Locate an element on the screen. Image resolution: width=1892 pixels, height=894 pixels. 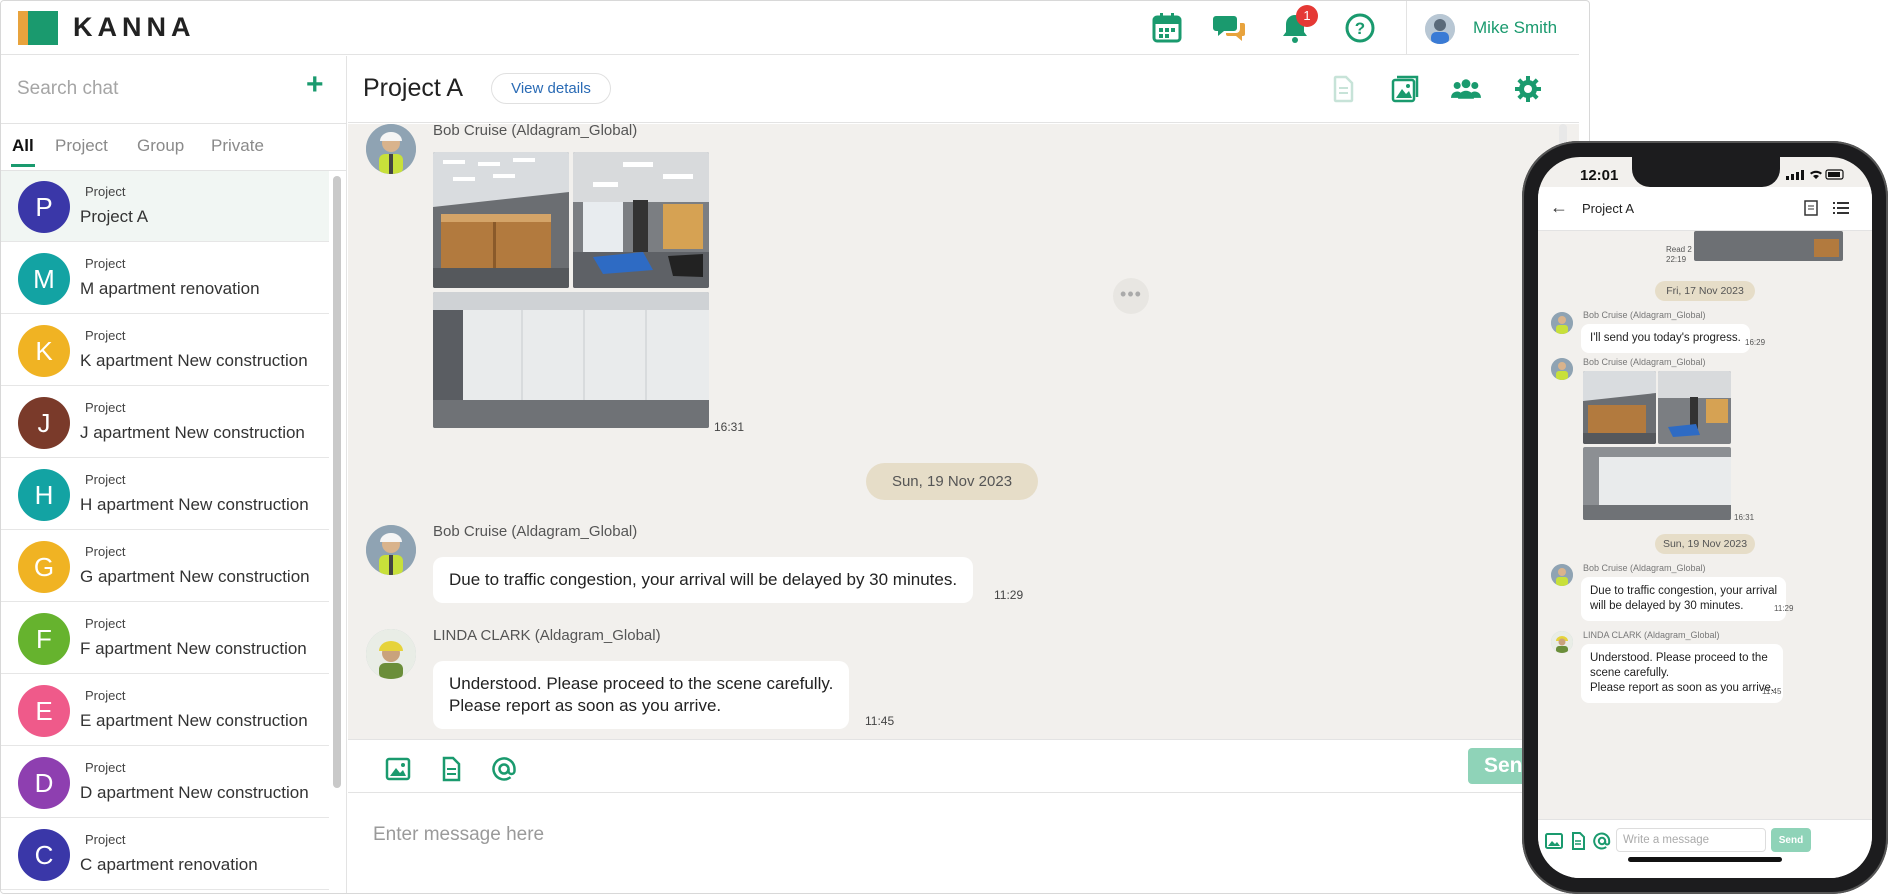
read-status: Read 2 is located at coordinates (1679, 249).